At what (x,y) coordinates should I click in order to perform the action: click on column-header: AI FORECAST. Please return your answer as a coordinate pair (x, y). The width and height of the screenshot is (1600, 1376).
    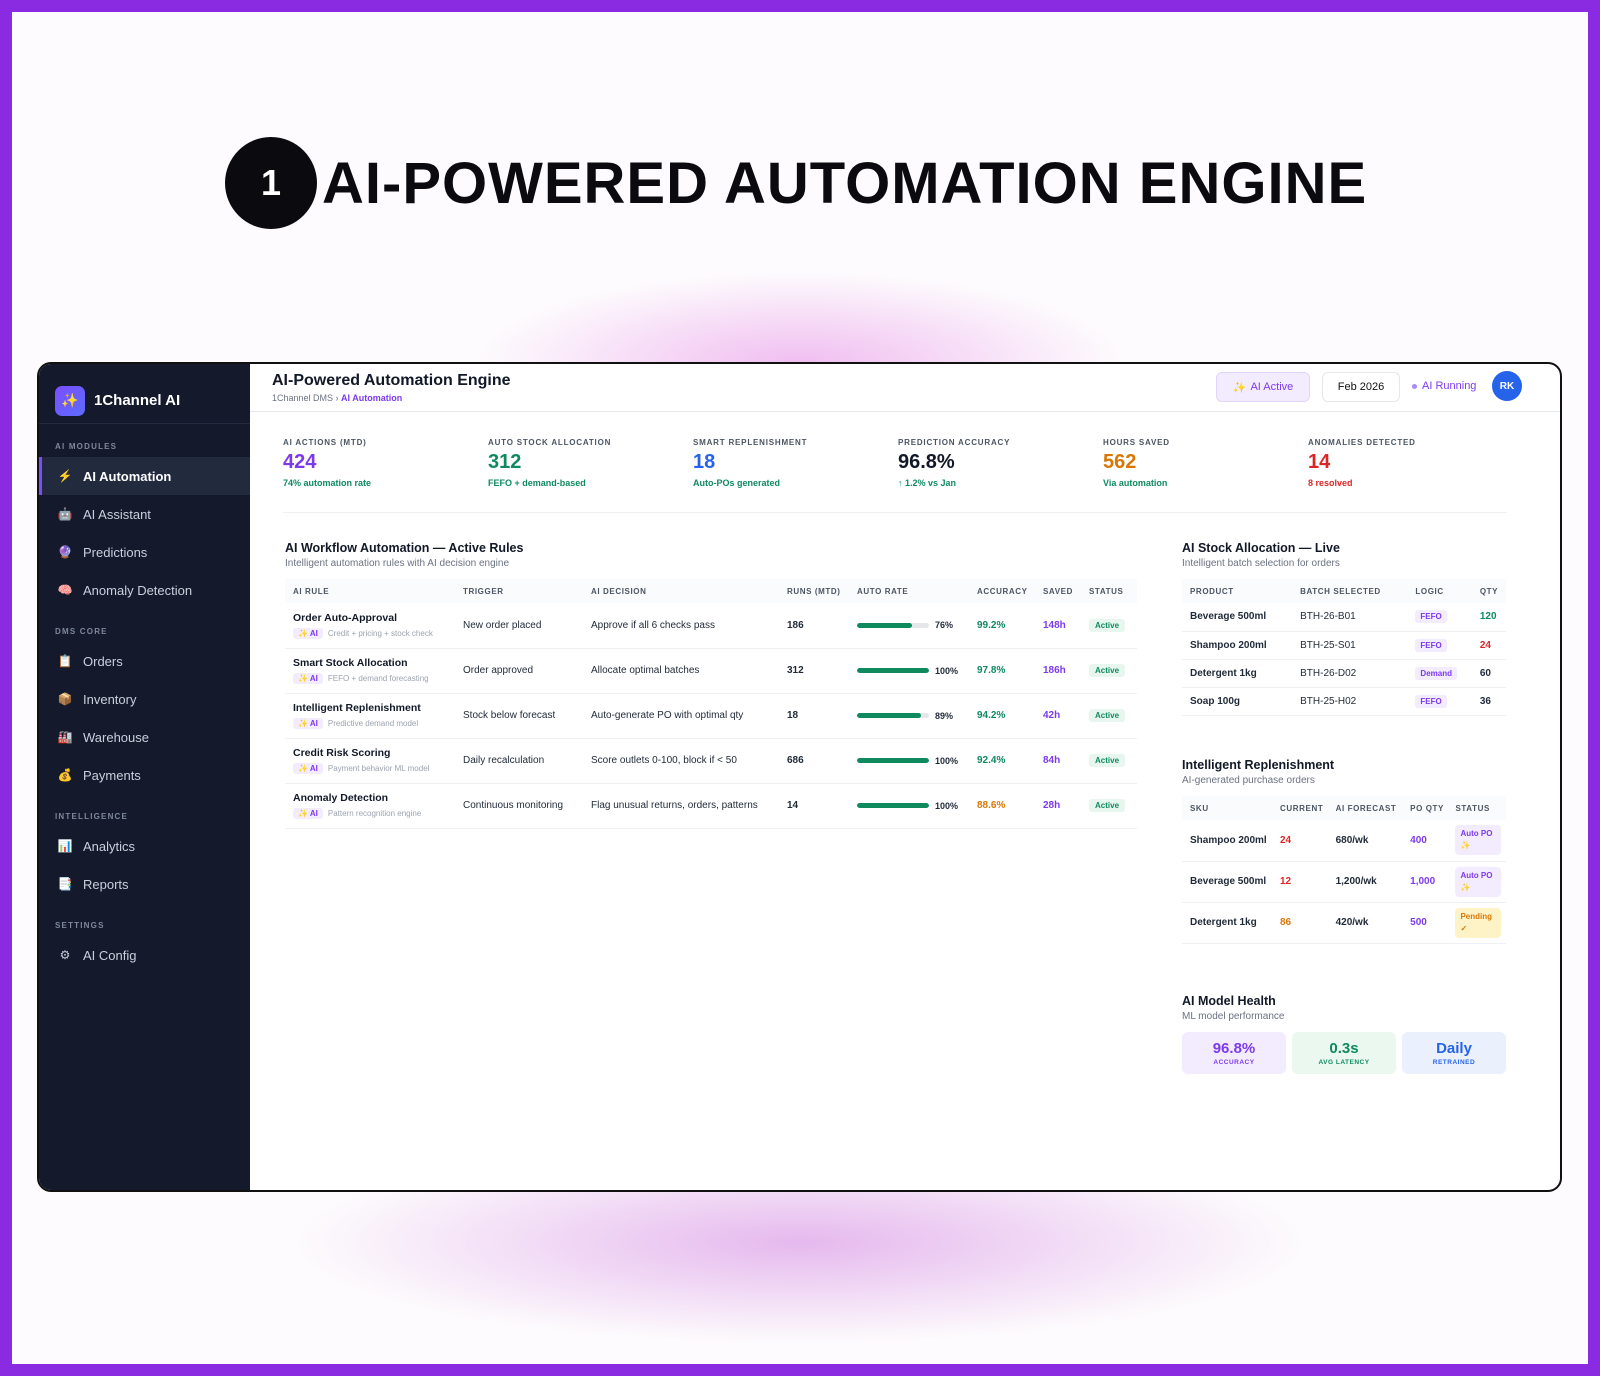
    Looking at the image, I should click on (1365, 808).